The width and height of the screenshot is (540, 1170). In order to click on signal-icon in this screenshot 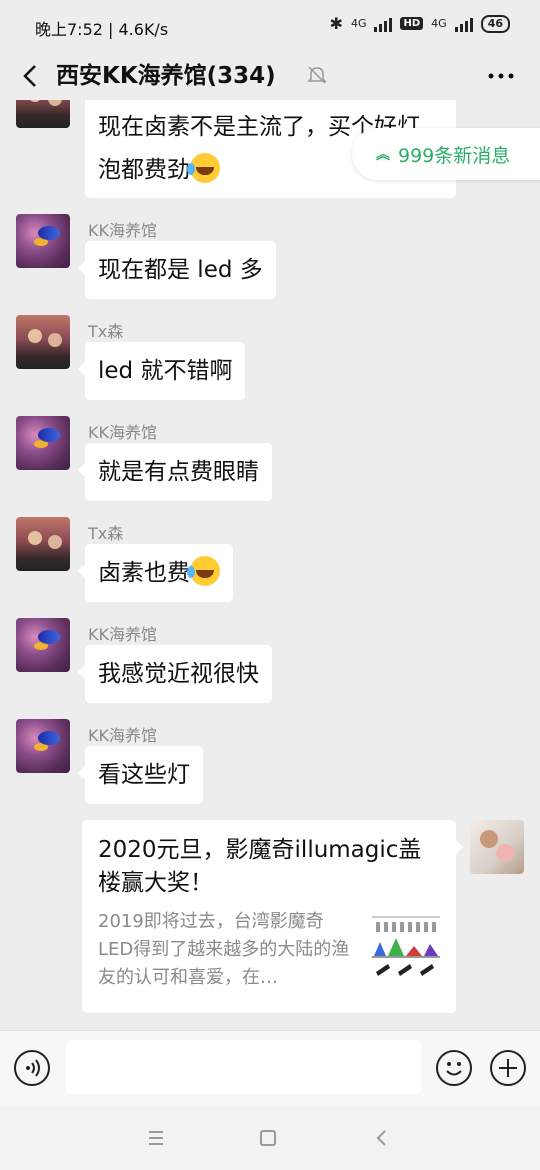, I will do `click(383, 24)`.